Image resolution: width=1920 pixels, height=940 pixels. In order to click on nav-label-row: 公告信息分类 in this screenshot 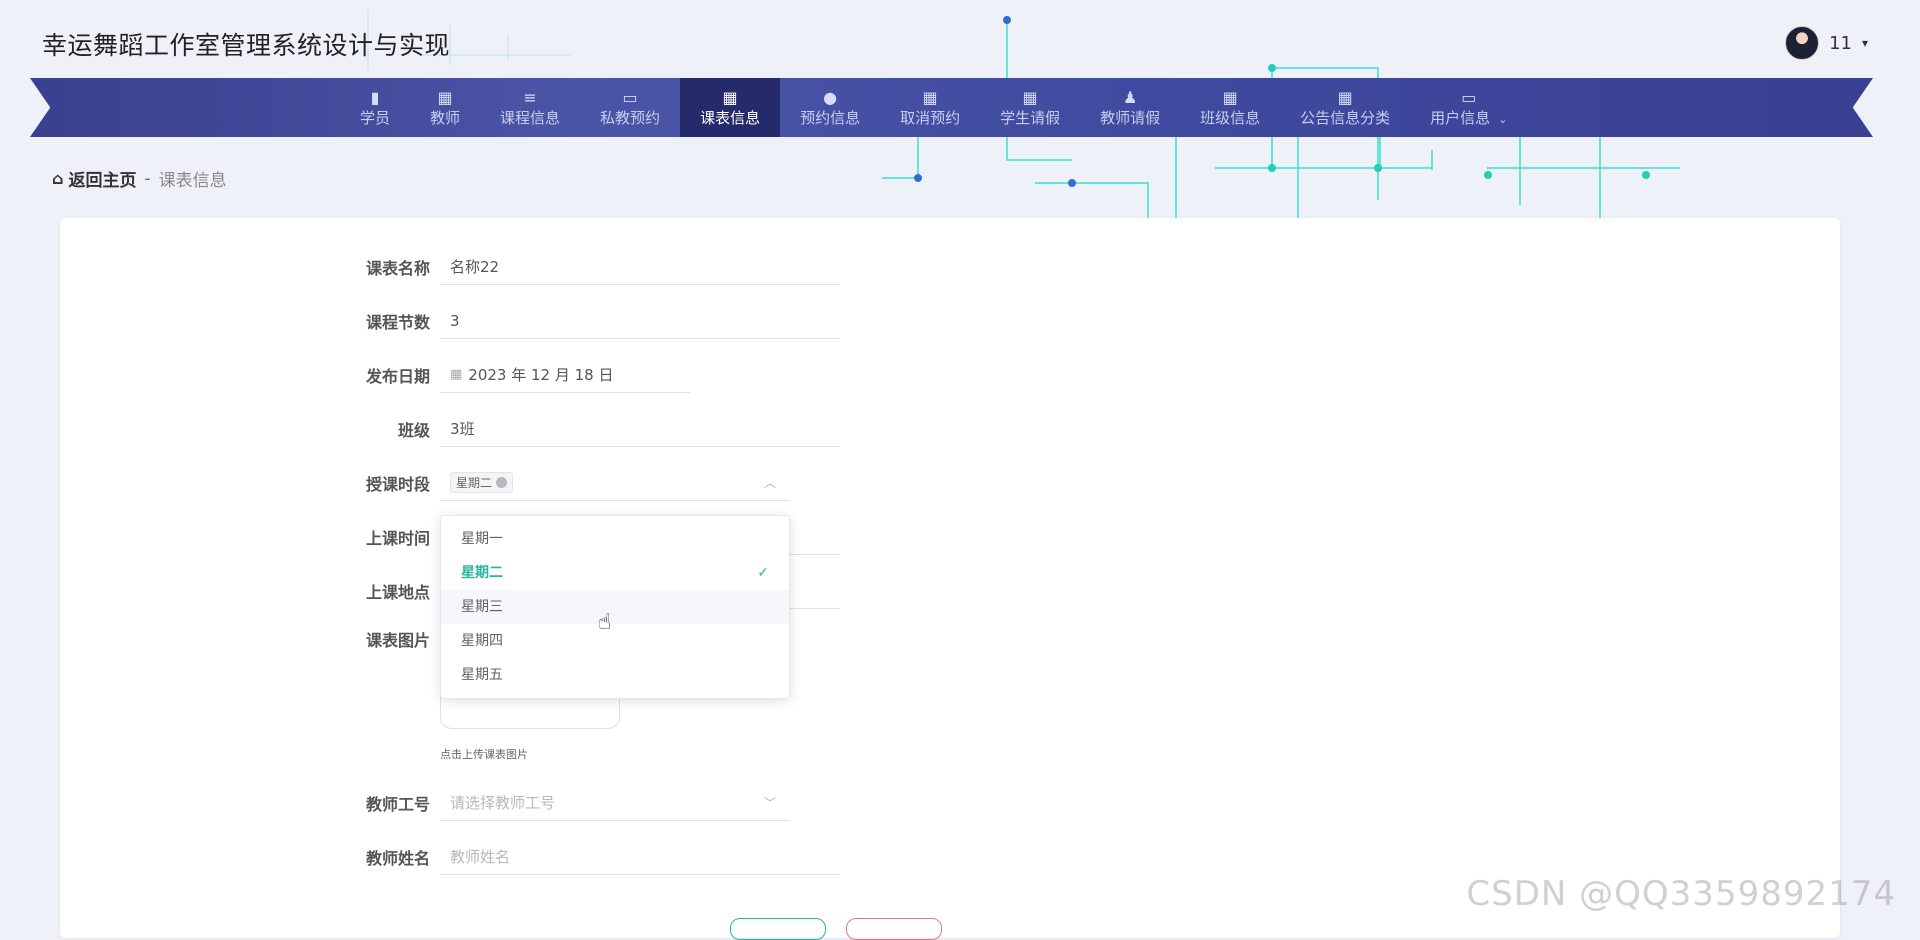, I will do `click(1345, 118)`.